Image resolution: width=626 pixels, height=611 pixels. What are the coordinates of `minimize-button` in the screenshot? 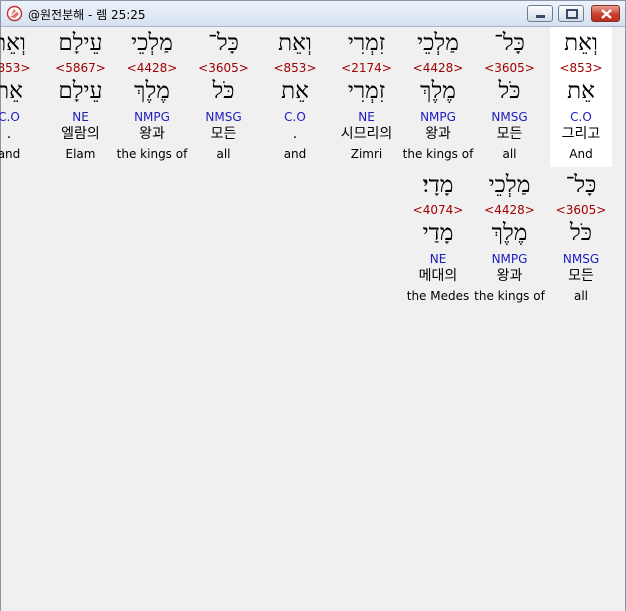 It's located at (540, 13).